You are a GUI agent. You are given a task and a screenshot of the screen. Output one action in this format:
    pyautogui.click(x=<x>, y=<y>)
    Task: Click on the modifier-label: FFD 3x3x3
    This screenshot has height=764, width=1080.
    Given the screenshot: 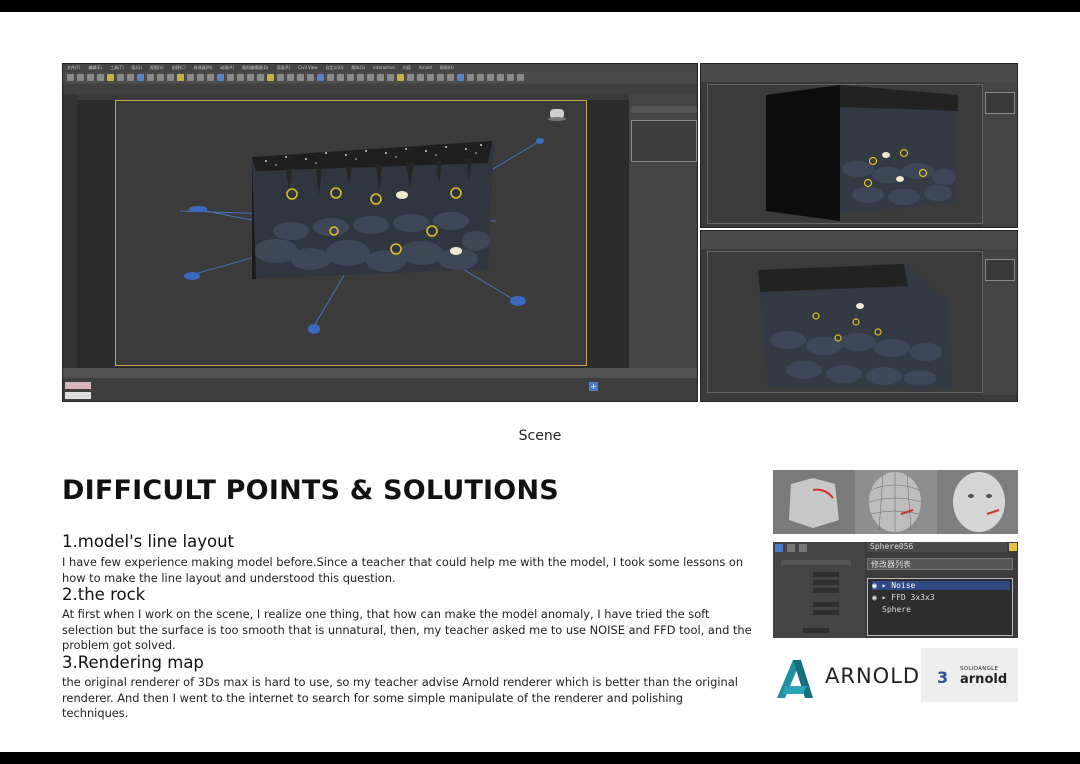 What is the action you would take?
    pyautogui.click(x=913, y=597)
    